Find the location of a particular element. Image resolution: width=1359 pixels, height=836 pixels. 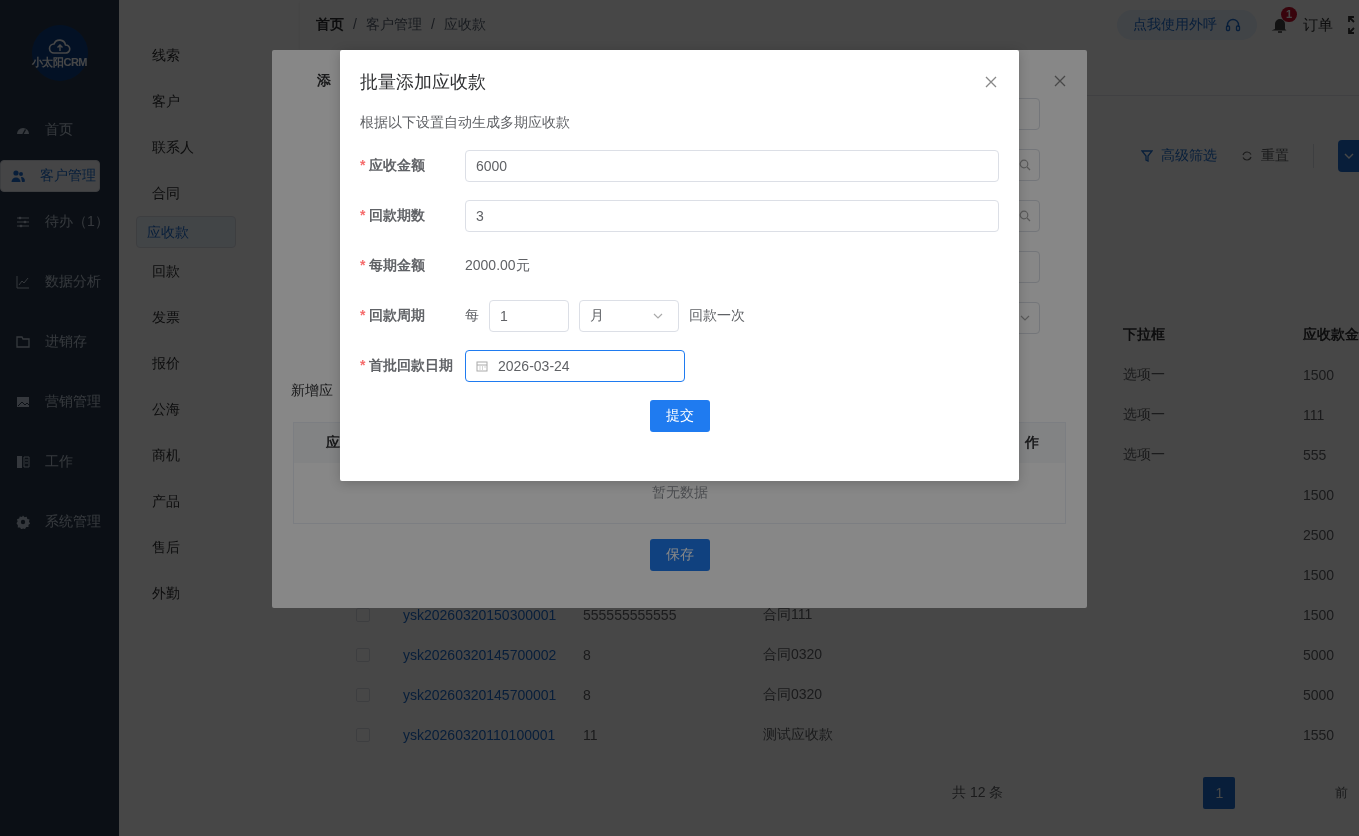

empty-message: 暂无数据 is located at coordinates (679, 493).